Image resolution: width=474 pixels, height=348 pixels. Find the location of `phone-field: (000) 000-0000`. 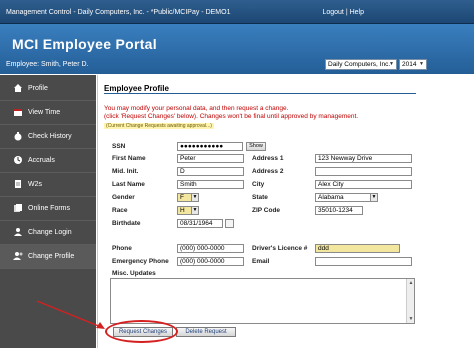

phone-field: (000) 000-0000 is located at coordinates (210, 248).